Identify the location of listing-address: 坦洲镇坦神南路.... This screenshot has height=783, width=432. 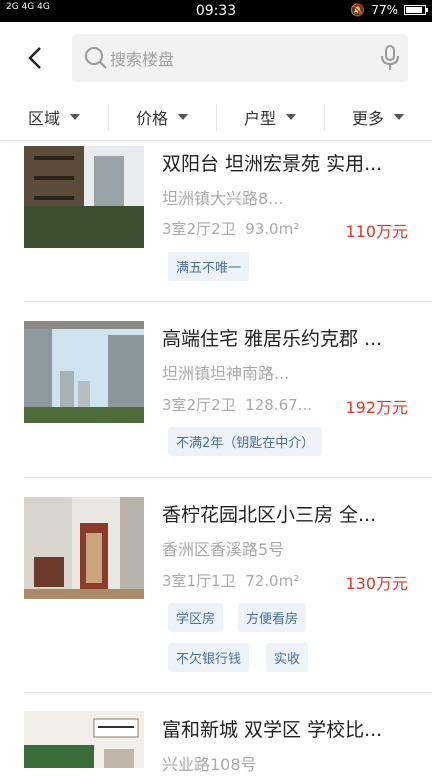
(226, 373).